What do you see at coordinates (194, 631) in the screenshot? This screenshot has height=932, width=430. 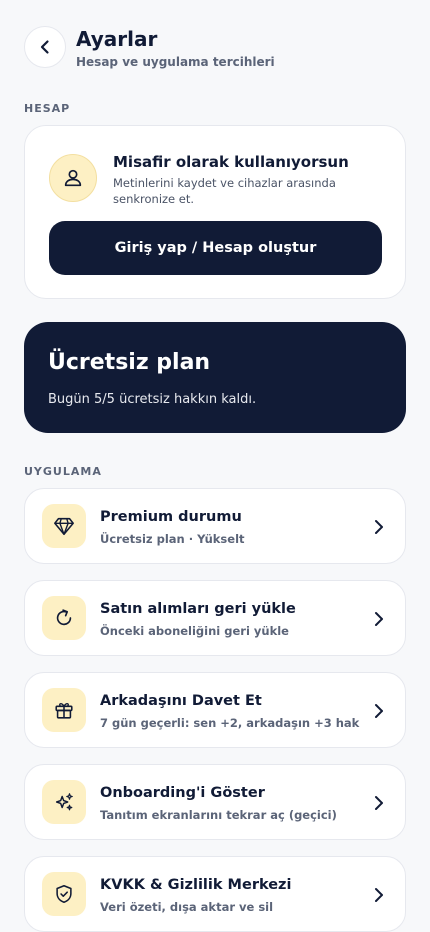 I see `row-subtitle: Önceki aboneliğini geri yükle` at bounding box center [194, 631].